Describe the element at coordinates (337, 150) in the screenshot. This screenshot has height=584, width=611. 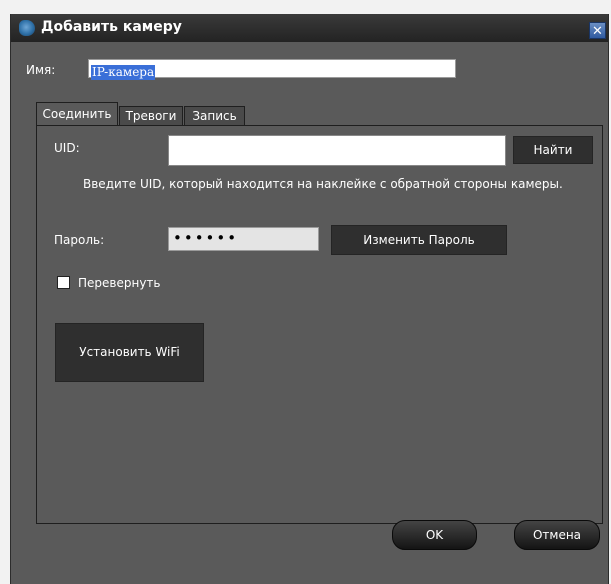
I see `uid-input` at that location.